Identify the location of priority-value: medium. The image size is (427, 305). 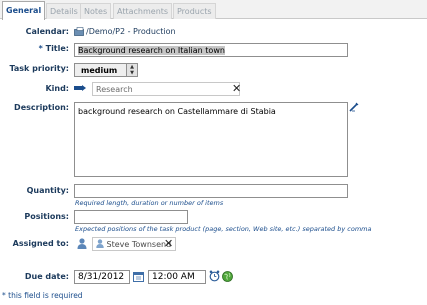
(99, 70).